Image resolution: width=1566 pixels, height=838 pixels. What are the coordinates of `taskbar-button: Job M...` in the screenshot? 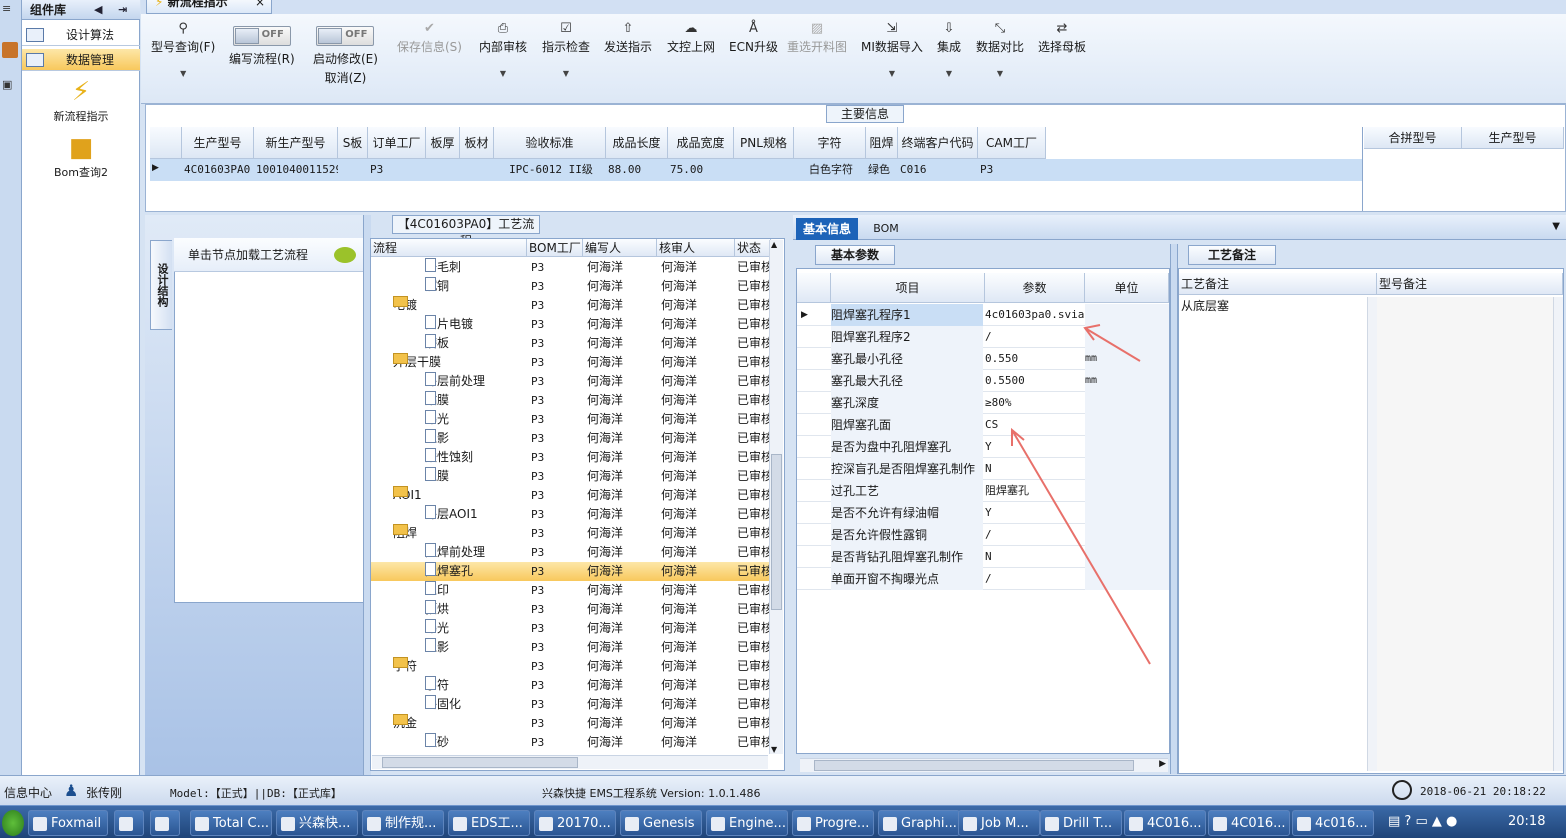 It's located at (999, 823).